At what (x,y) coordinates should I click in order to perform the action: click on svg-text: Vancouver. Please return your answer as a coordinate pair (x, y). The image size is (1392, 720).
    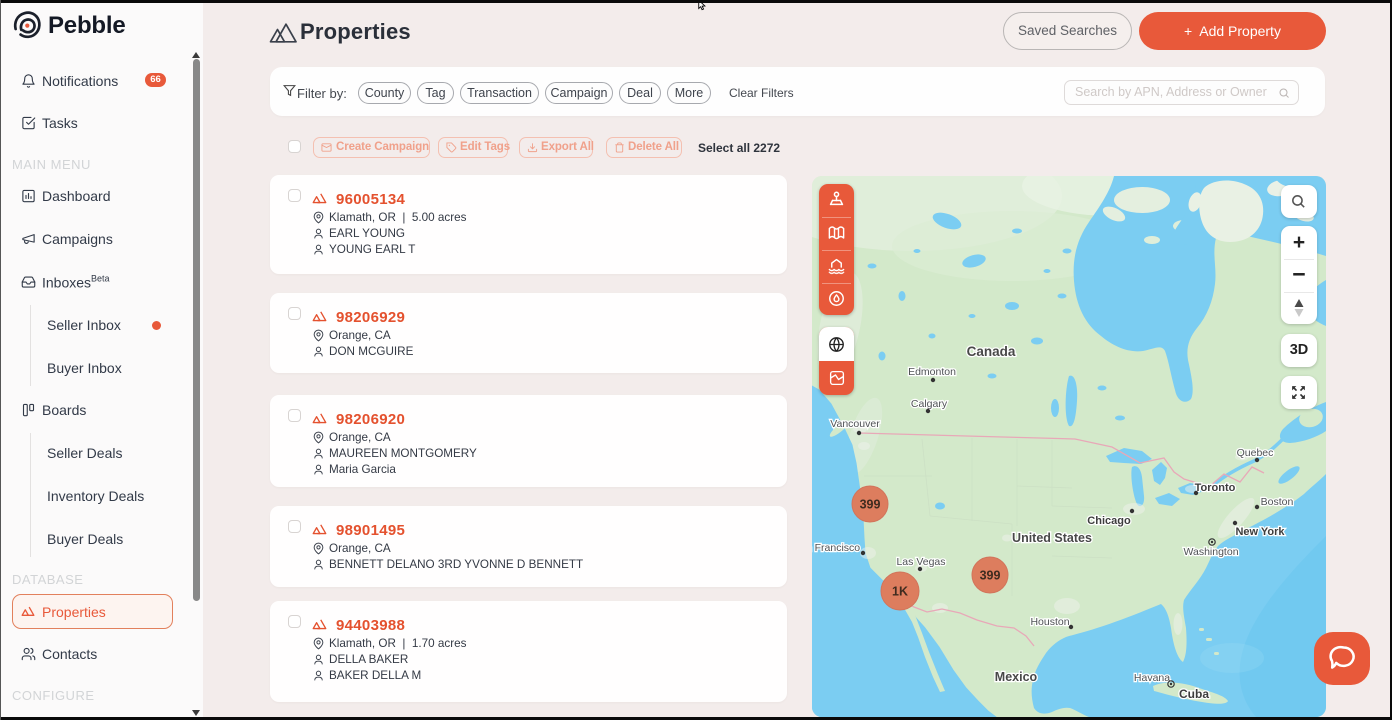
    Looking at the image, I should click on (855, 424).